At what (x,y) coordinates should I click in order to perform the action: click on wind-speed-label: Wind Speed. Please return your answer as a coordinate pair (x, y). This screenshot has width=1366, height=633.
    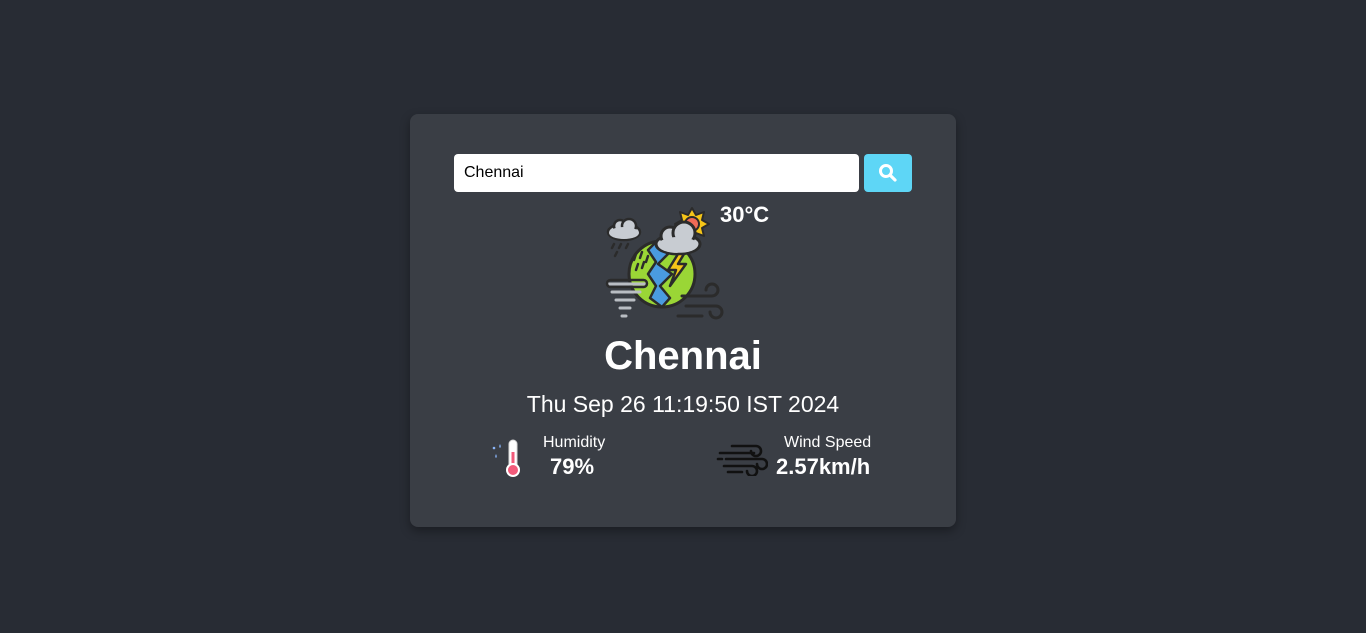
    Looking at the image, I should click on (828, 442).